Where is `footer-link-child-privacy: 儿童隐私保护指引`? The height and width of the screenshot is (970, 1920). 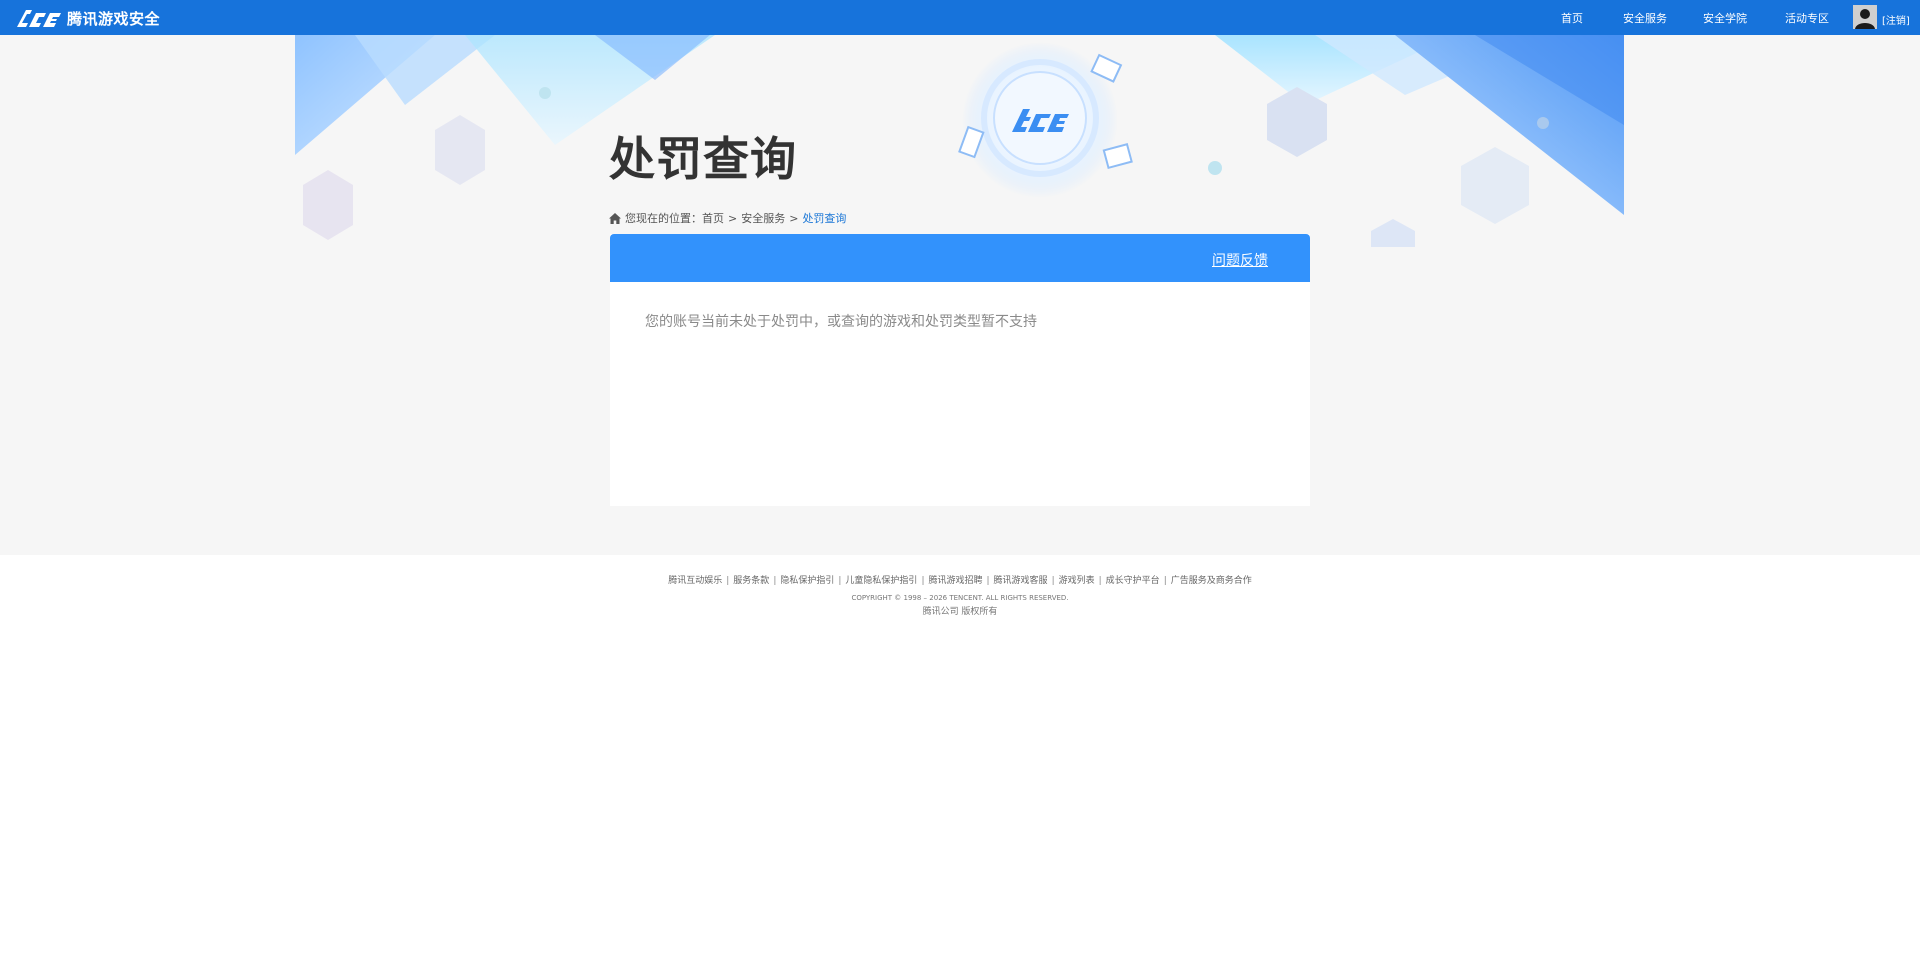
footer-link-child-privacy: 儿童隐私保护指引 is located at coordinates (881, 581).